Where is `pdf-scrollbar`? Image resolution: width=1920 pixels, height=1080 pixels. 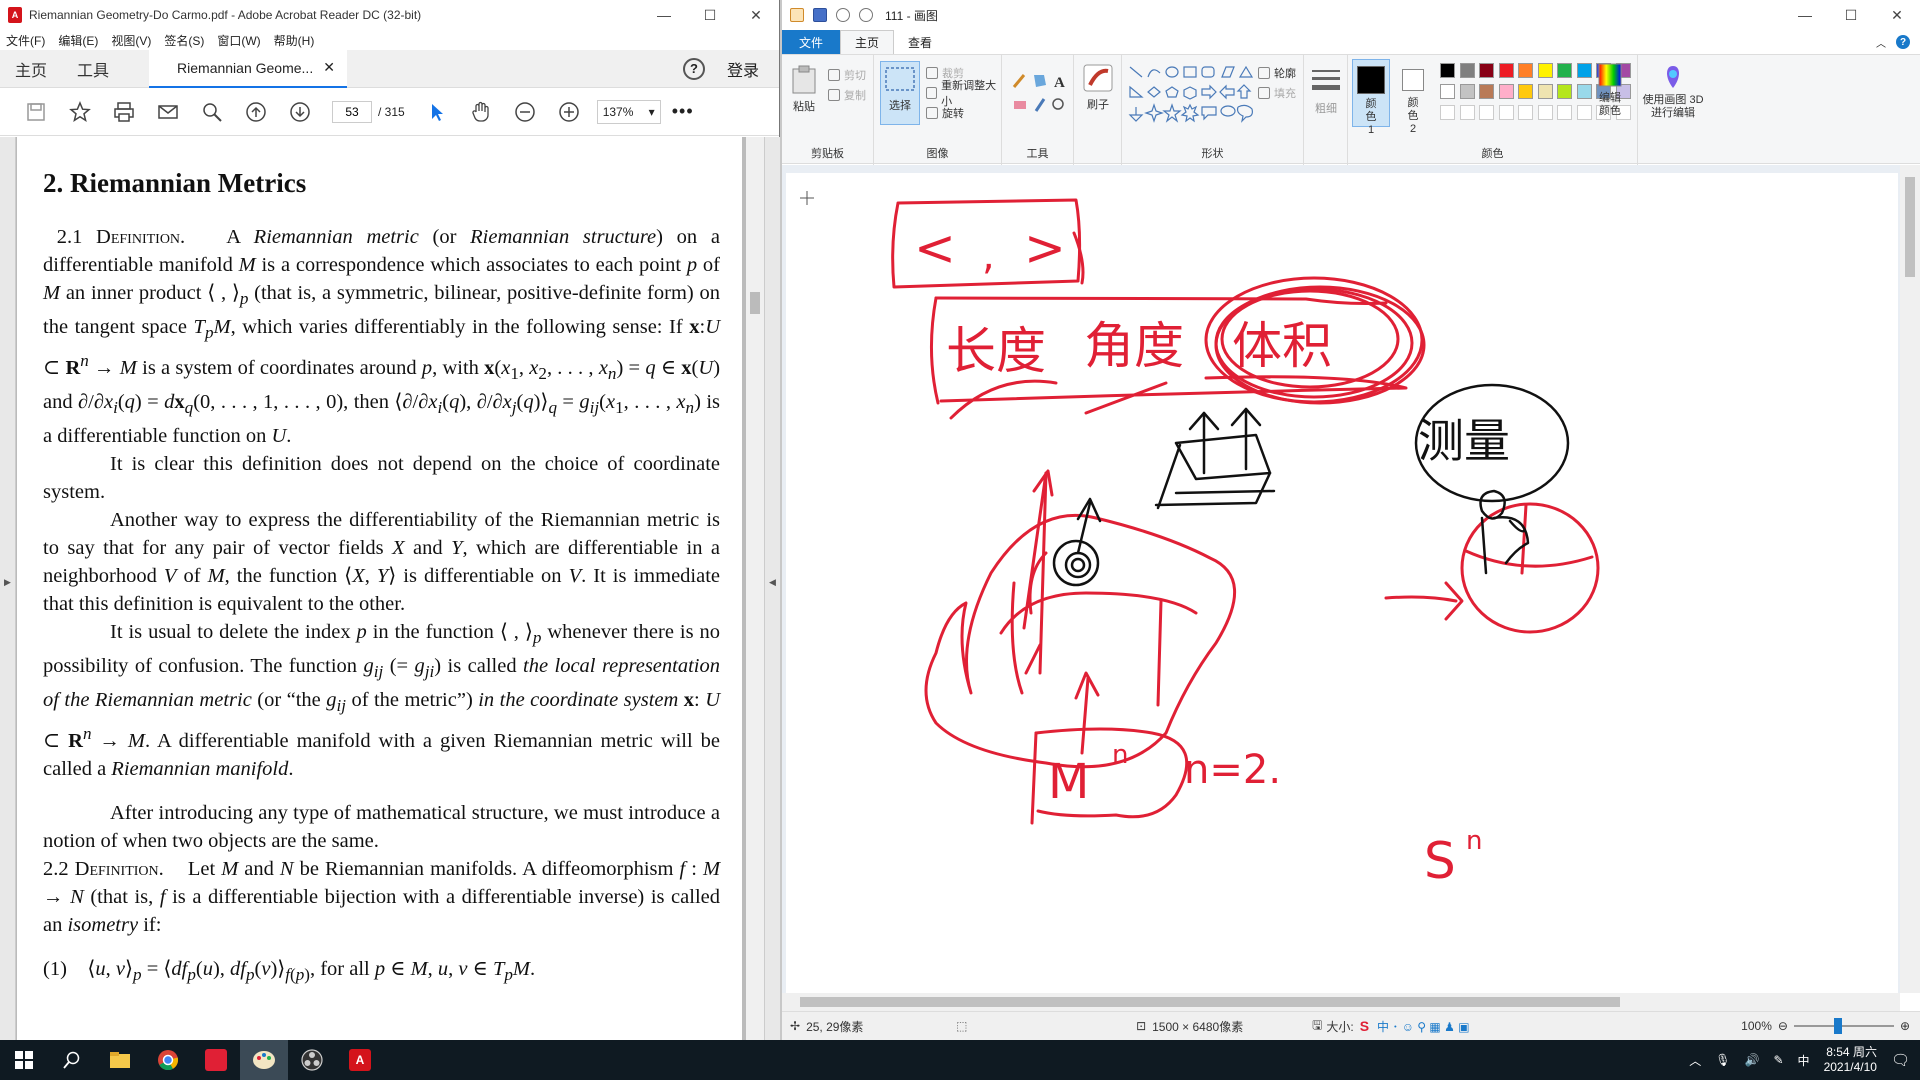
pdf-scrollbar is located at coordinates (755, 588).